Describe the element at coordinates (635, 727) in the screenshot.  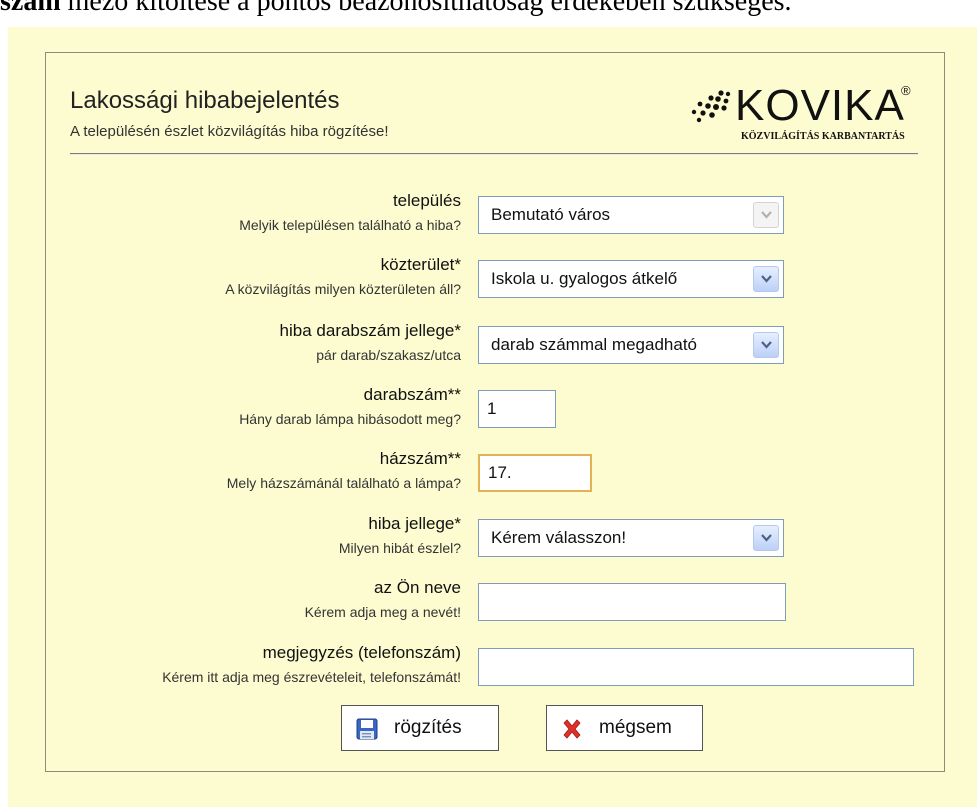
I see `cancel-button-label: mégsem` at that location.